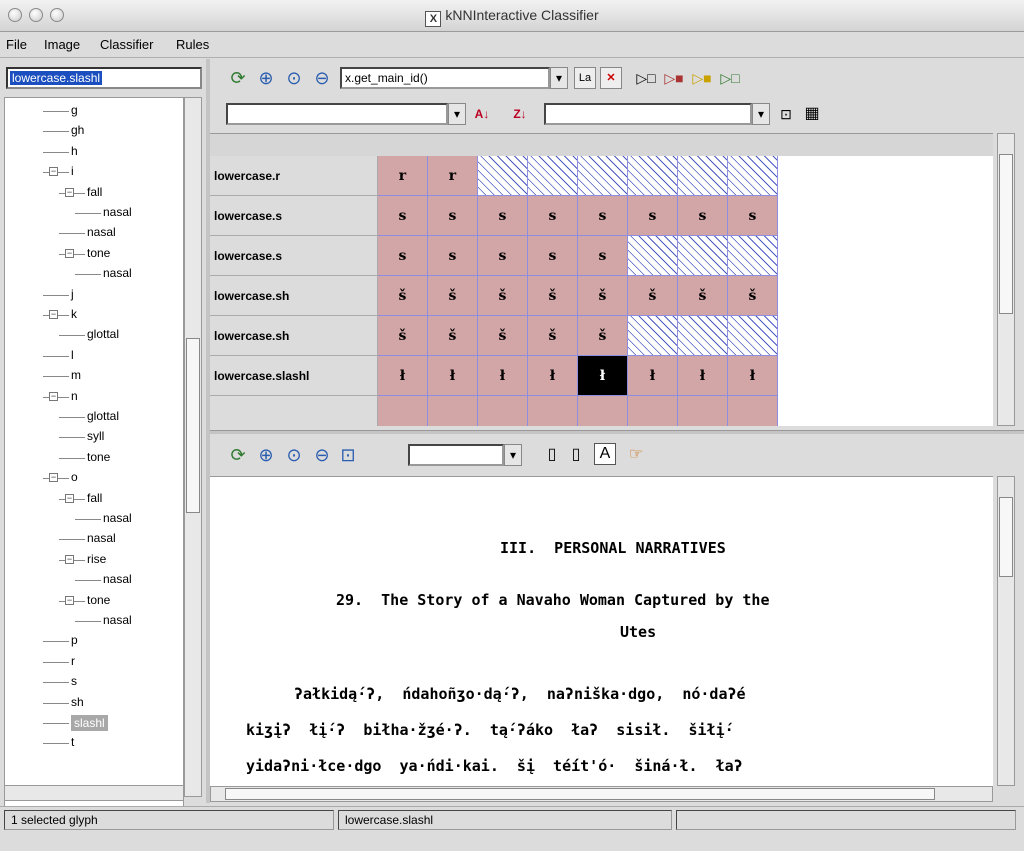 The image size is (1024, 851). Describe the element at coordinates (95, 436) in the screenshot. I see `tree-node-syll: syll` at that location.